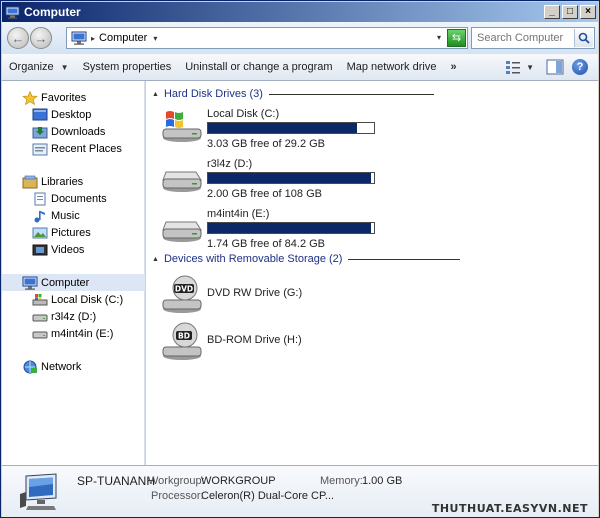  Describe the element at coordinates (127, 67) in the screenshot. I see `system-properties-button: System properties` at that location.